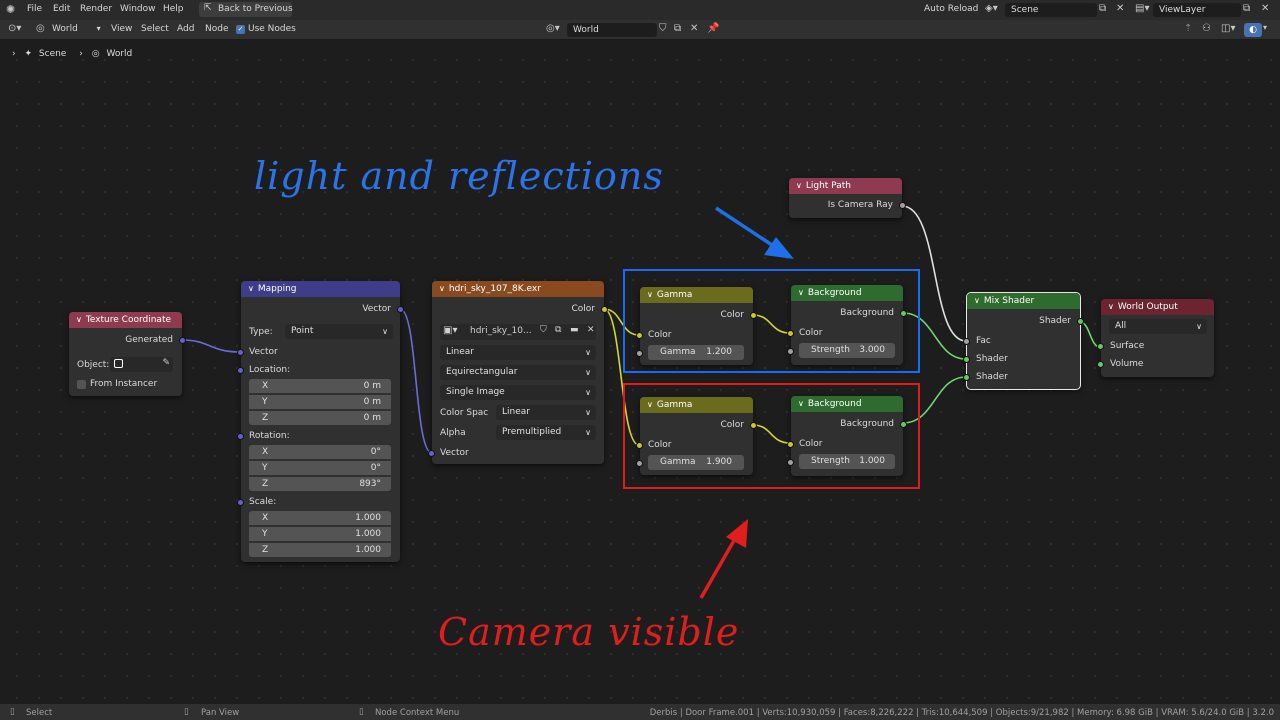  What do you see at coordinates (320, 418) in the screenshot?
I see `location-z-field: Z 0 m` at bounding box center [320, 418].